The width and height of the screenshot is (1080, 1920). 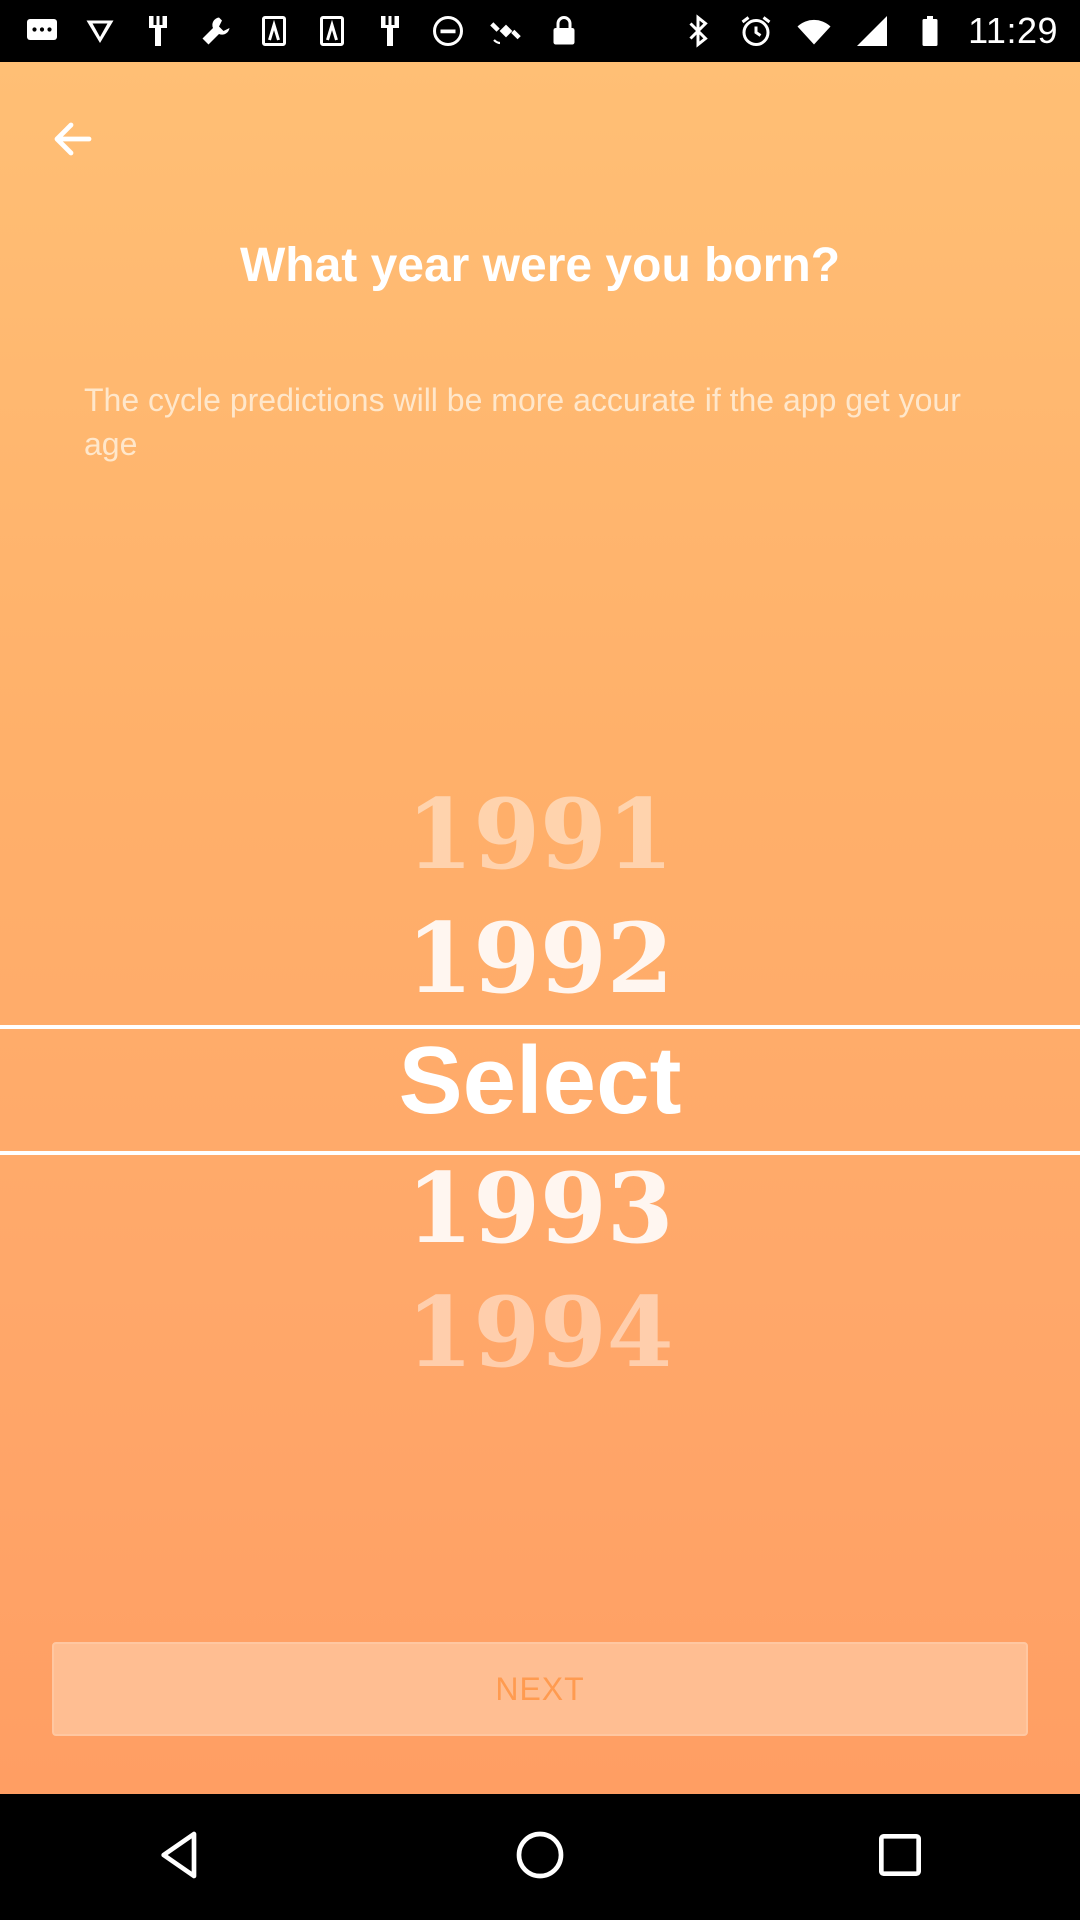 I want to click on status-right-icons: 11:29, so click(x=879, y=31).